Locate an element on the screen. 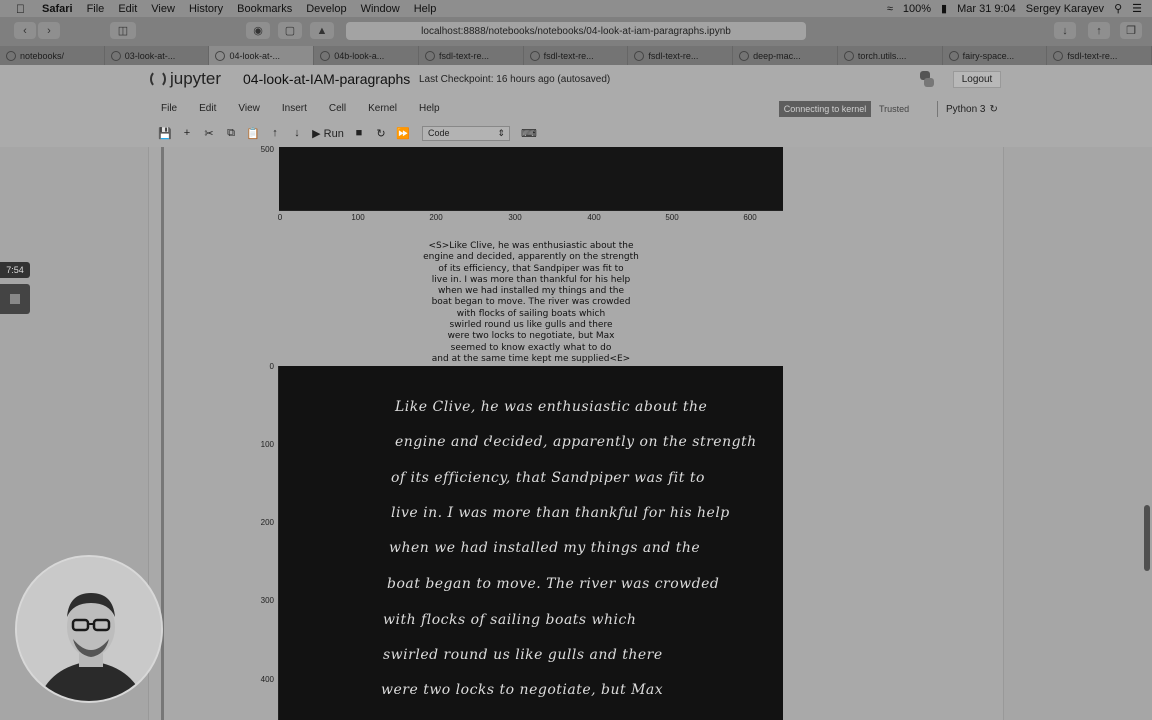  extension-icon: ◉ is located at coordinates (258, 30).